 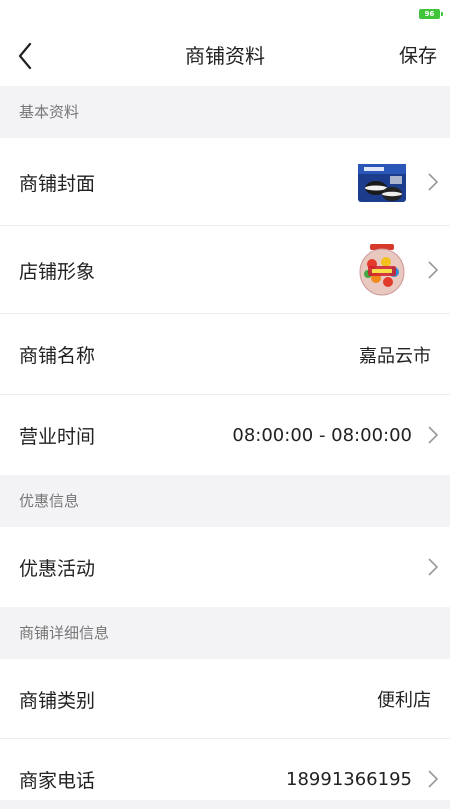 I want to click on cookie-package-image, so click(x=382, y=183).